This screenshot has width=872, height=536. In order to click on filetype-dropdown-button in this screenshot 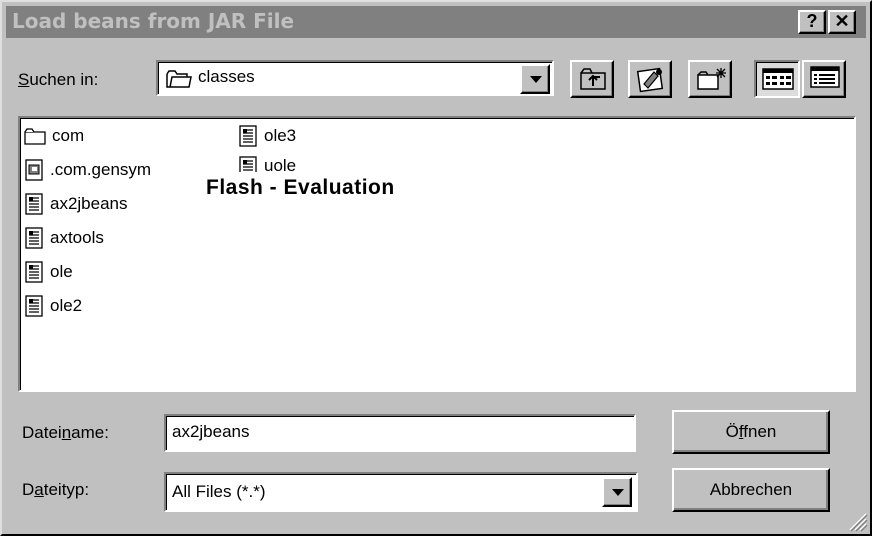, I will do `click(617, 492)`.